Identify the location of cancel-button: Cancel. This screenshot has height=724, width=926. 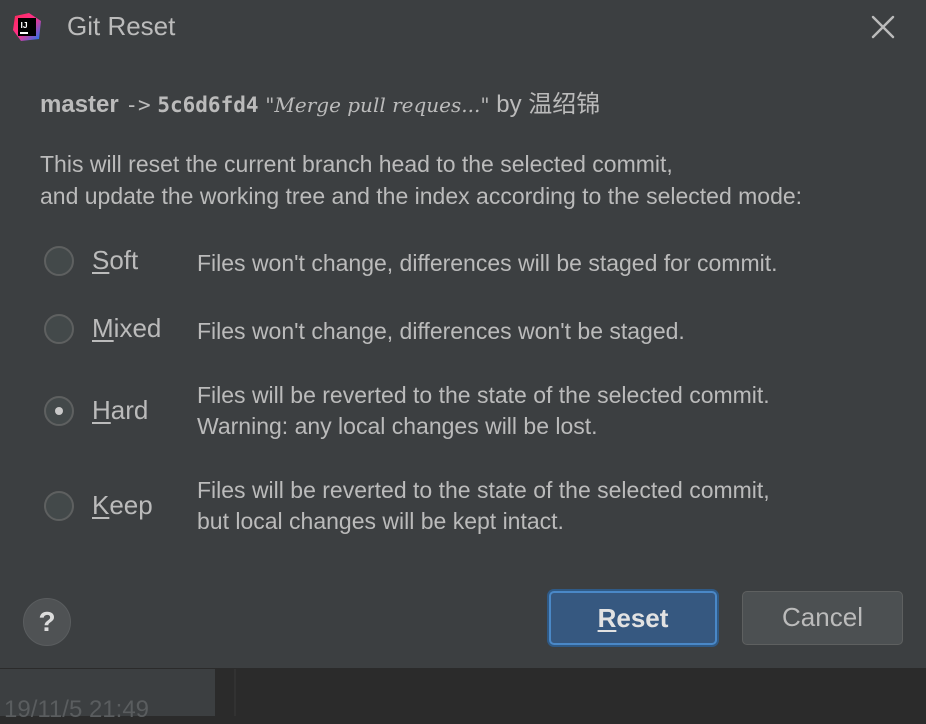
(822, 618).